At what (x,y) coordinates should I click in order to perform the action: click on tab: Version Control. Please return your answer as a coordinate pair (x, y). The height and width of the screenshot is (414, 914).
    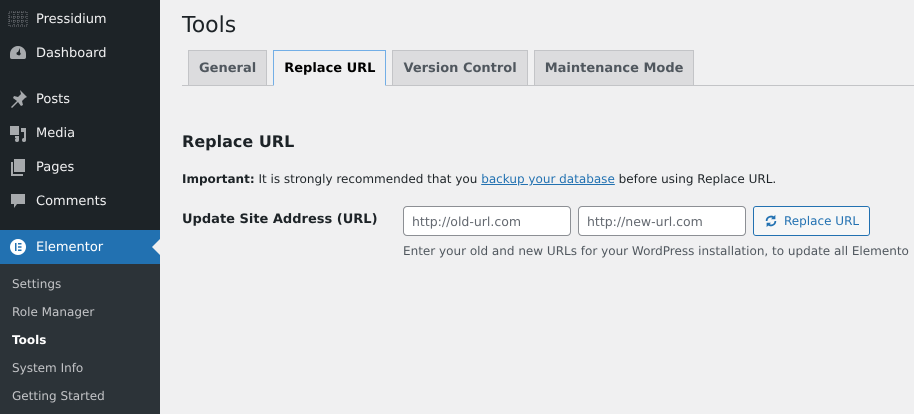
    Looking at the image, I should click on (460, 67).